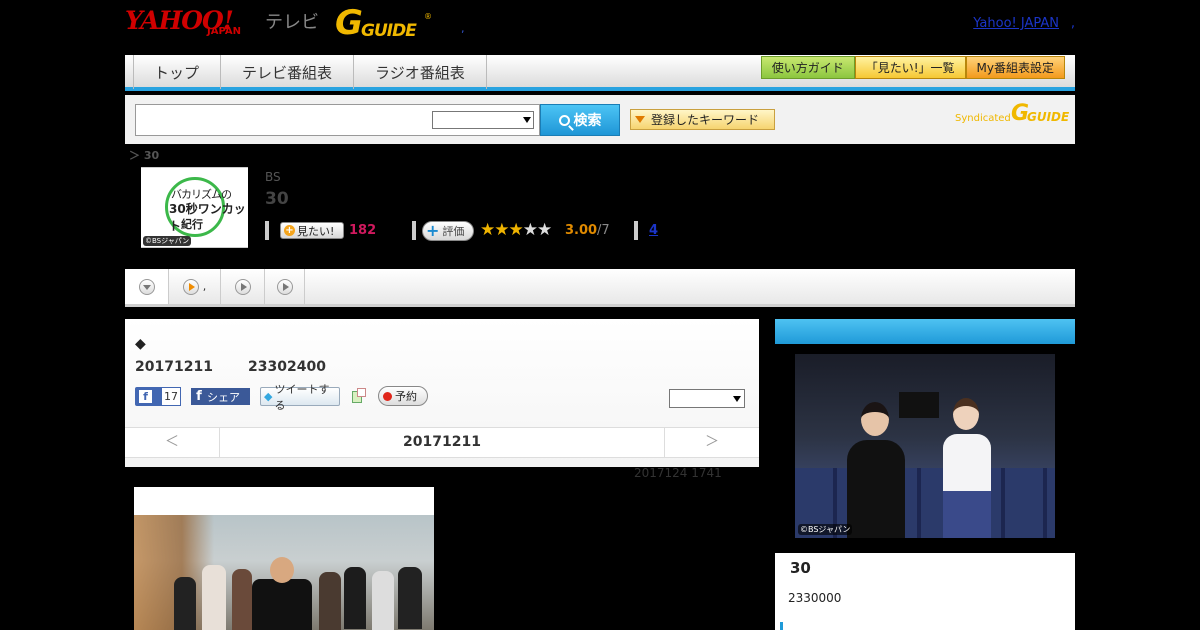 This screenshot has width=1200, height=630. Describe the element at coordinates (292, 21) in the screenshot. I see `tv-logo-text: テレビ` at that location.